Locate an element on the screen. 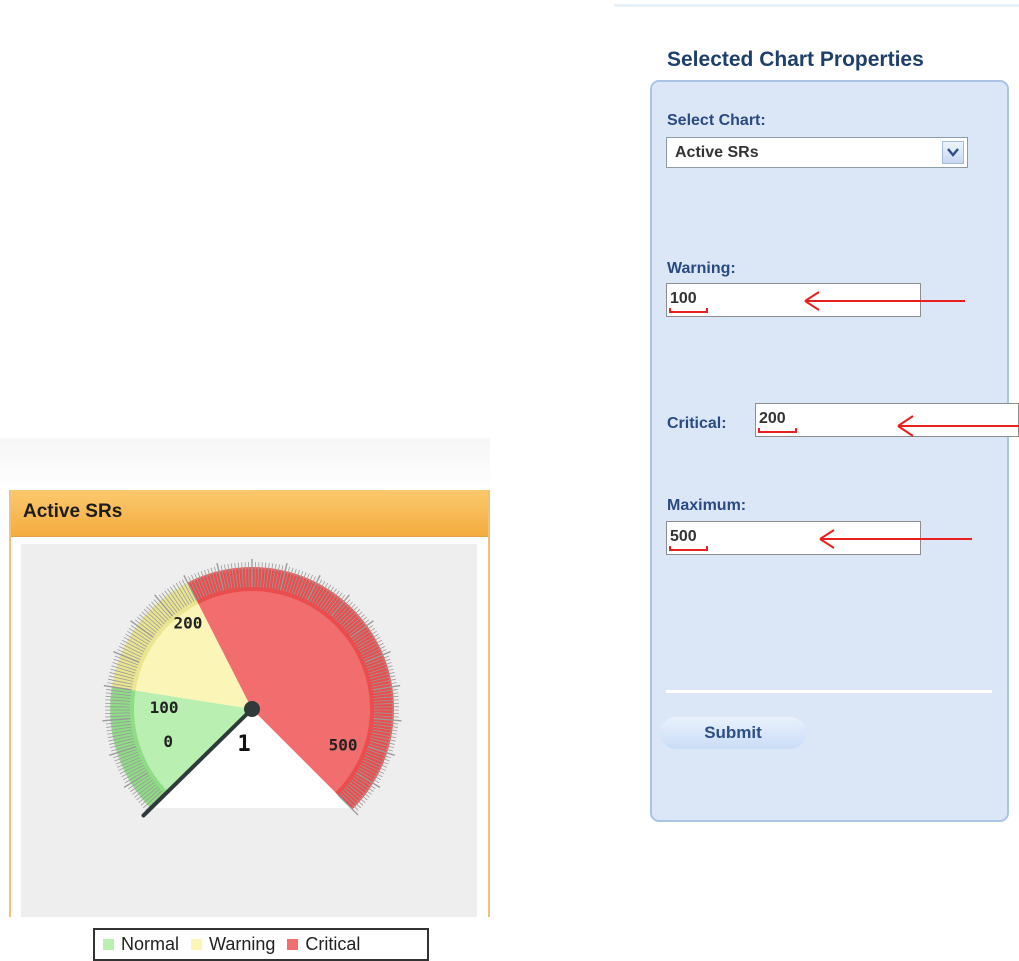 The height and width of the screenshot is (961, 1019). legend-item-critical: Critical is located at coordinates (323, 944).